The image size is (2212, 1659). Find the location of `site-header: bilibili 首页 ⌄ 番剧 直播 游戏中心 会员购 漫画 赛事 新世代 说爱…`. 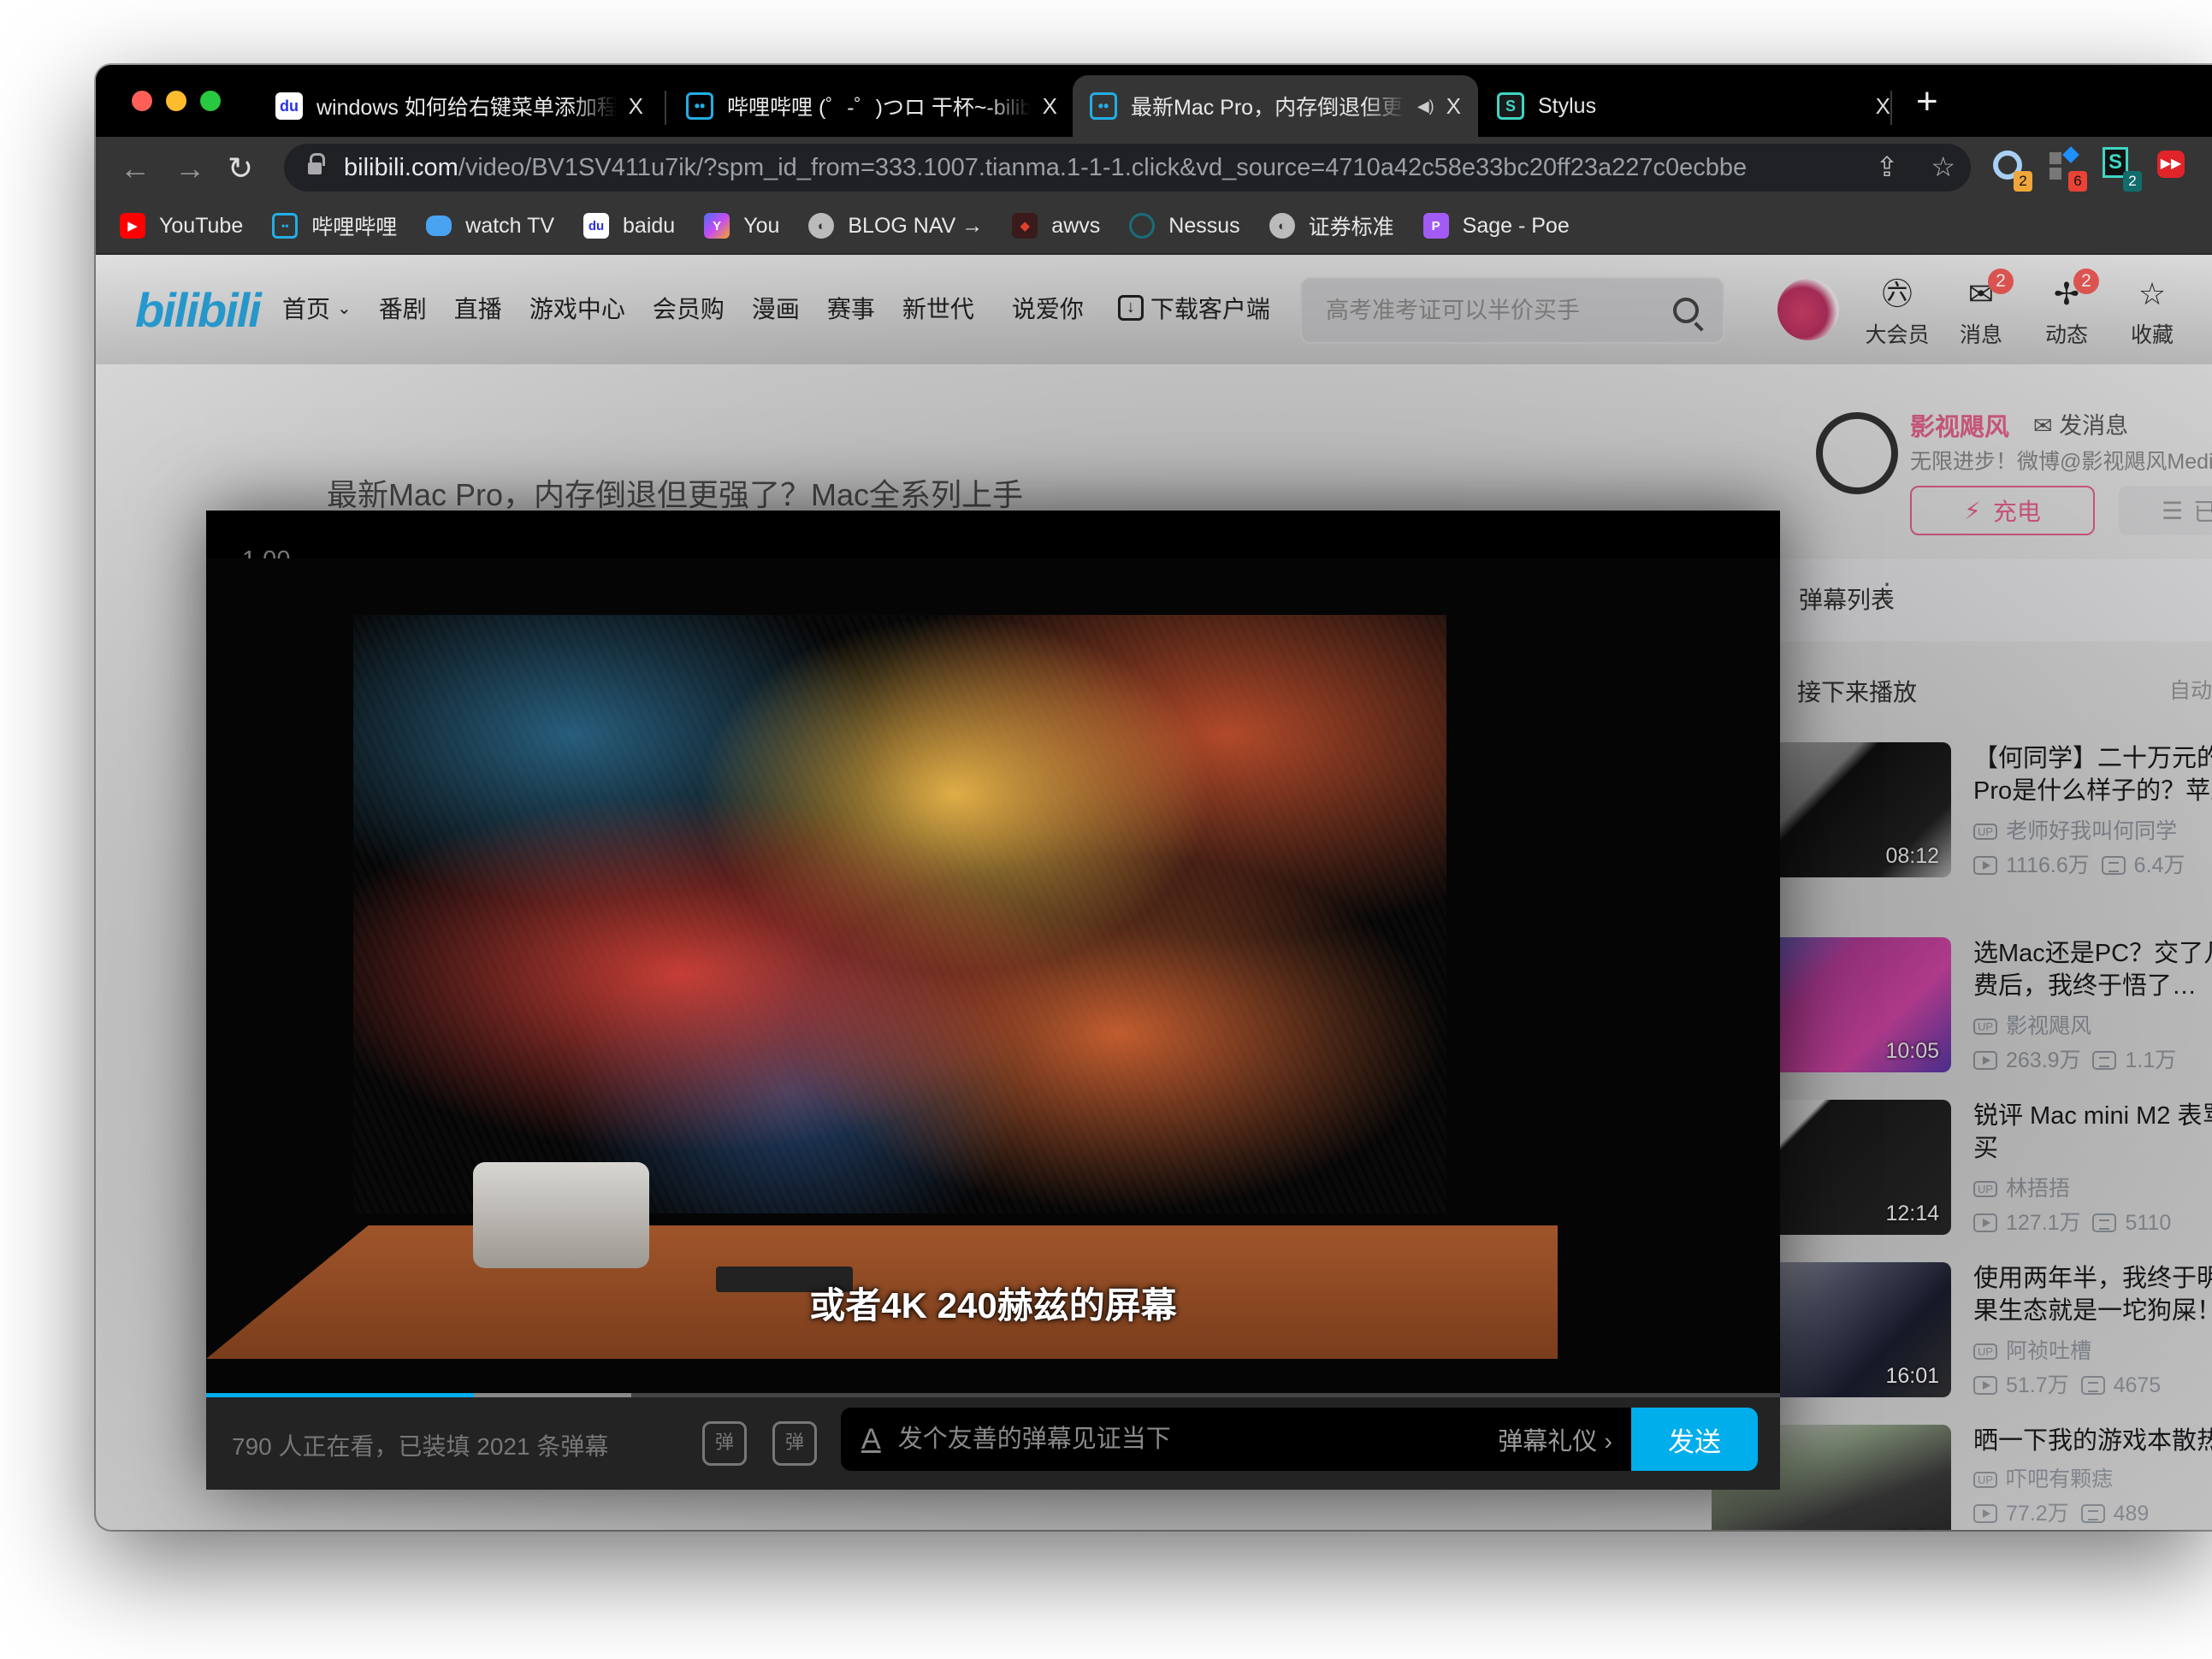

site-header: bilibili 首页 ⌄ 番剧 直播 游戏中心 会员购 漫画 赛事 新世代 说爱… is located at coordinates (1154, 309).